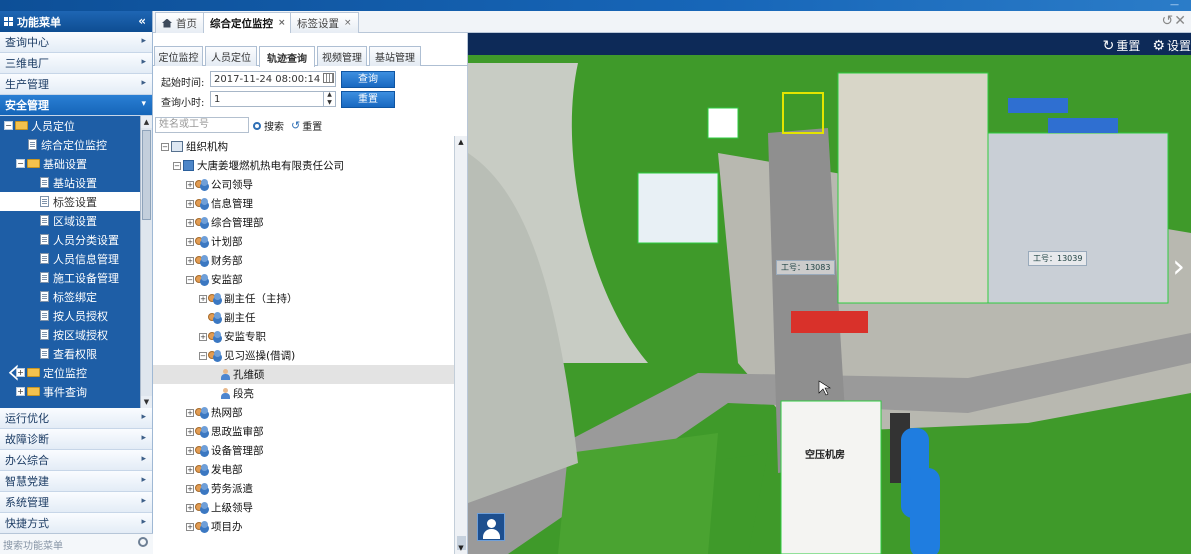 The width and height of the screenshot is (1191, 554). Describe the element at coordinates (460, 345) in the screenshot. I see `tree-scrollbar: ▲ ▼` at that location.